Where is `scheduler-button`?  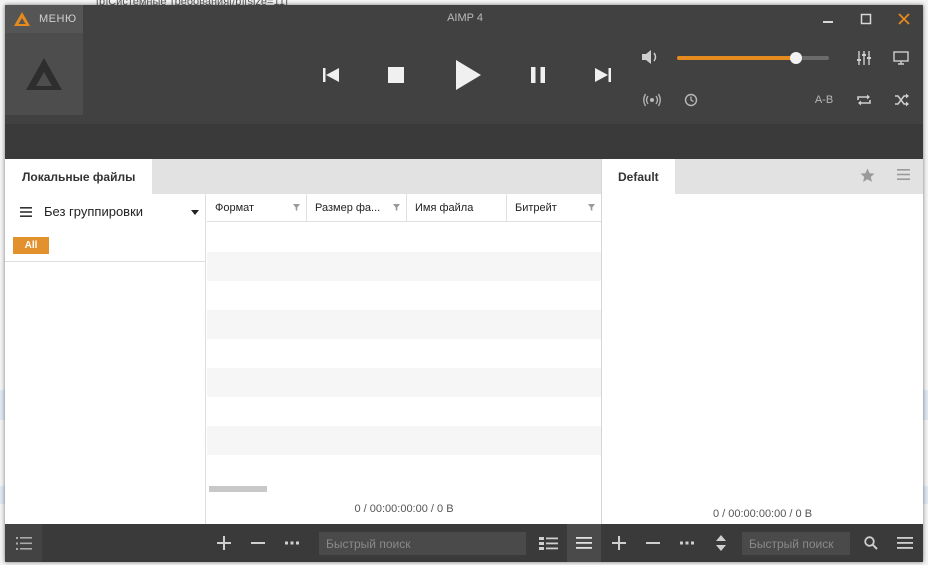 scheduler-button is located at coordinates (691, 100).